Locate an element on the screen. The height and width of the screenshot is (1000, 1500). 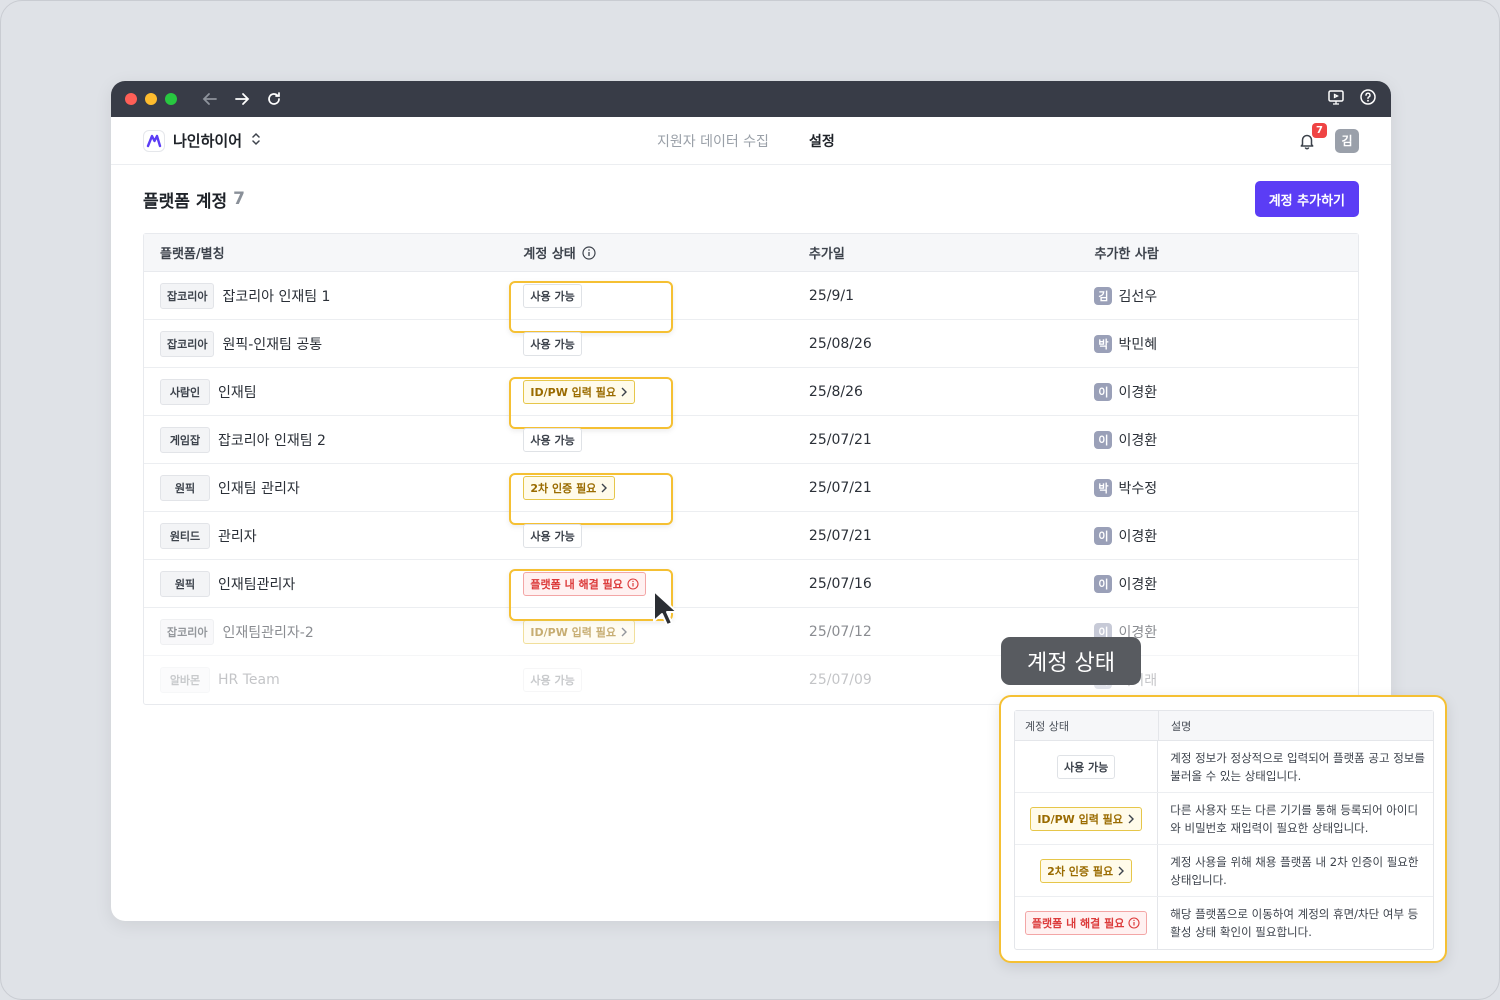
forward-arrow-icon is located at coordinates (242, 99).